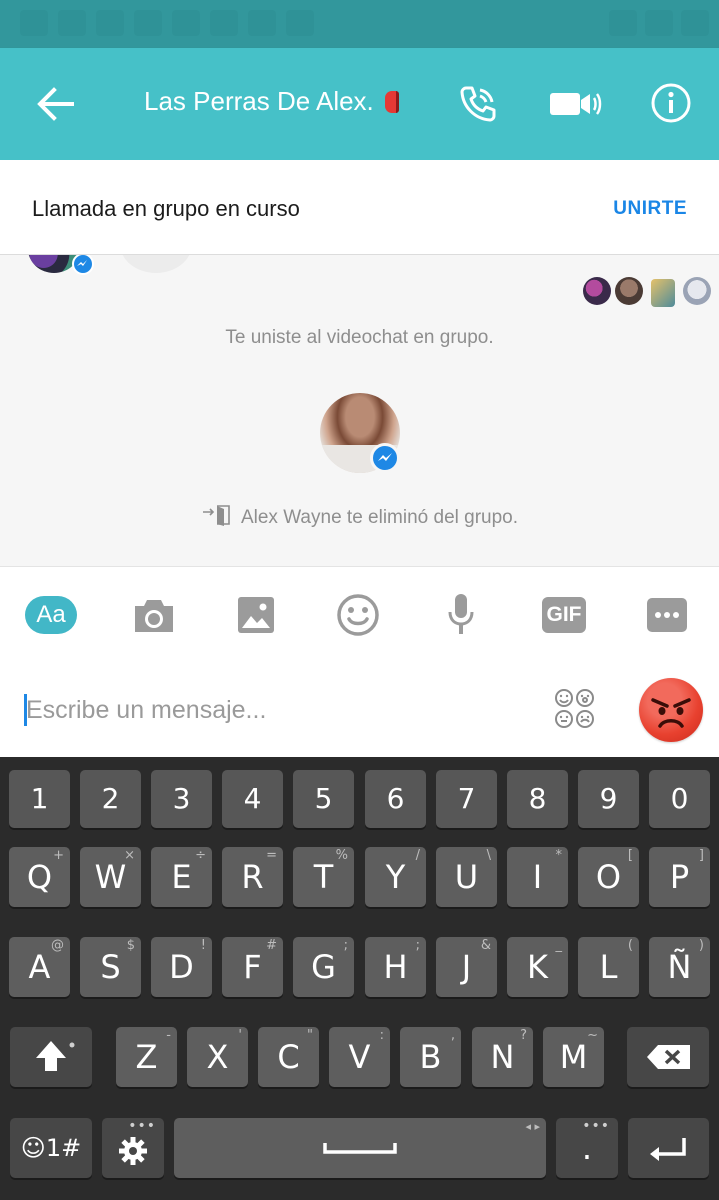  Describe the element at coordinates (395, 799) in the screenshot. I see `key-6: 6` at that location.